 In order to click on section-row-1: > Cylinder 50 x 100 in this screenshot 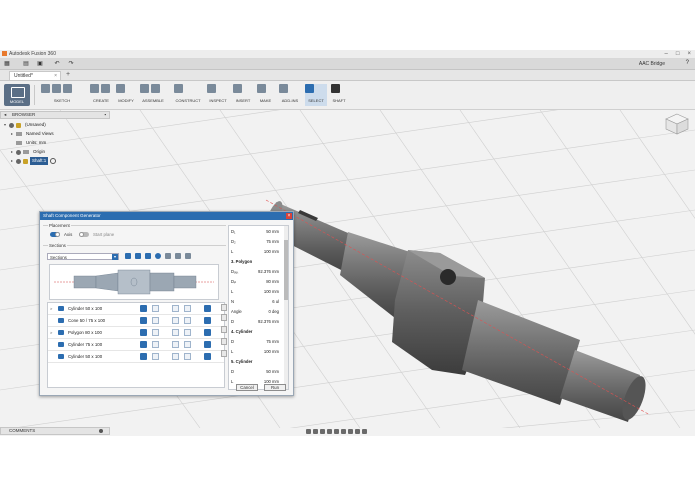, I will do `click(136, 309)`.